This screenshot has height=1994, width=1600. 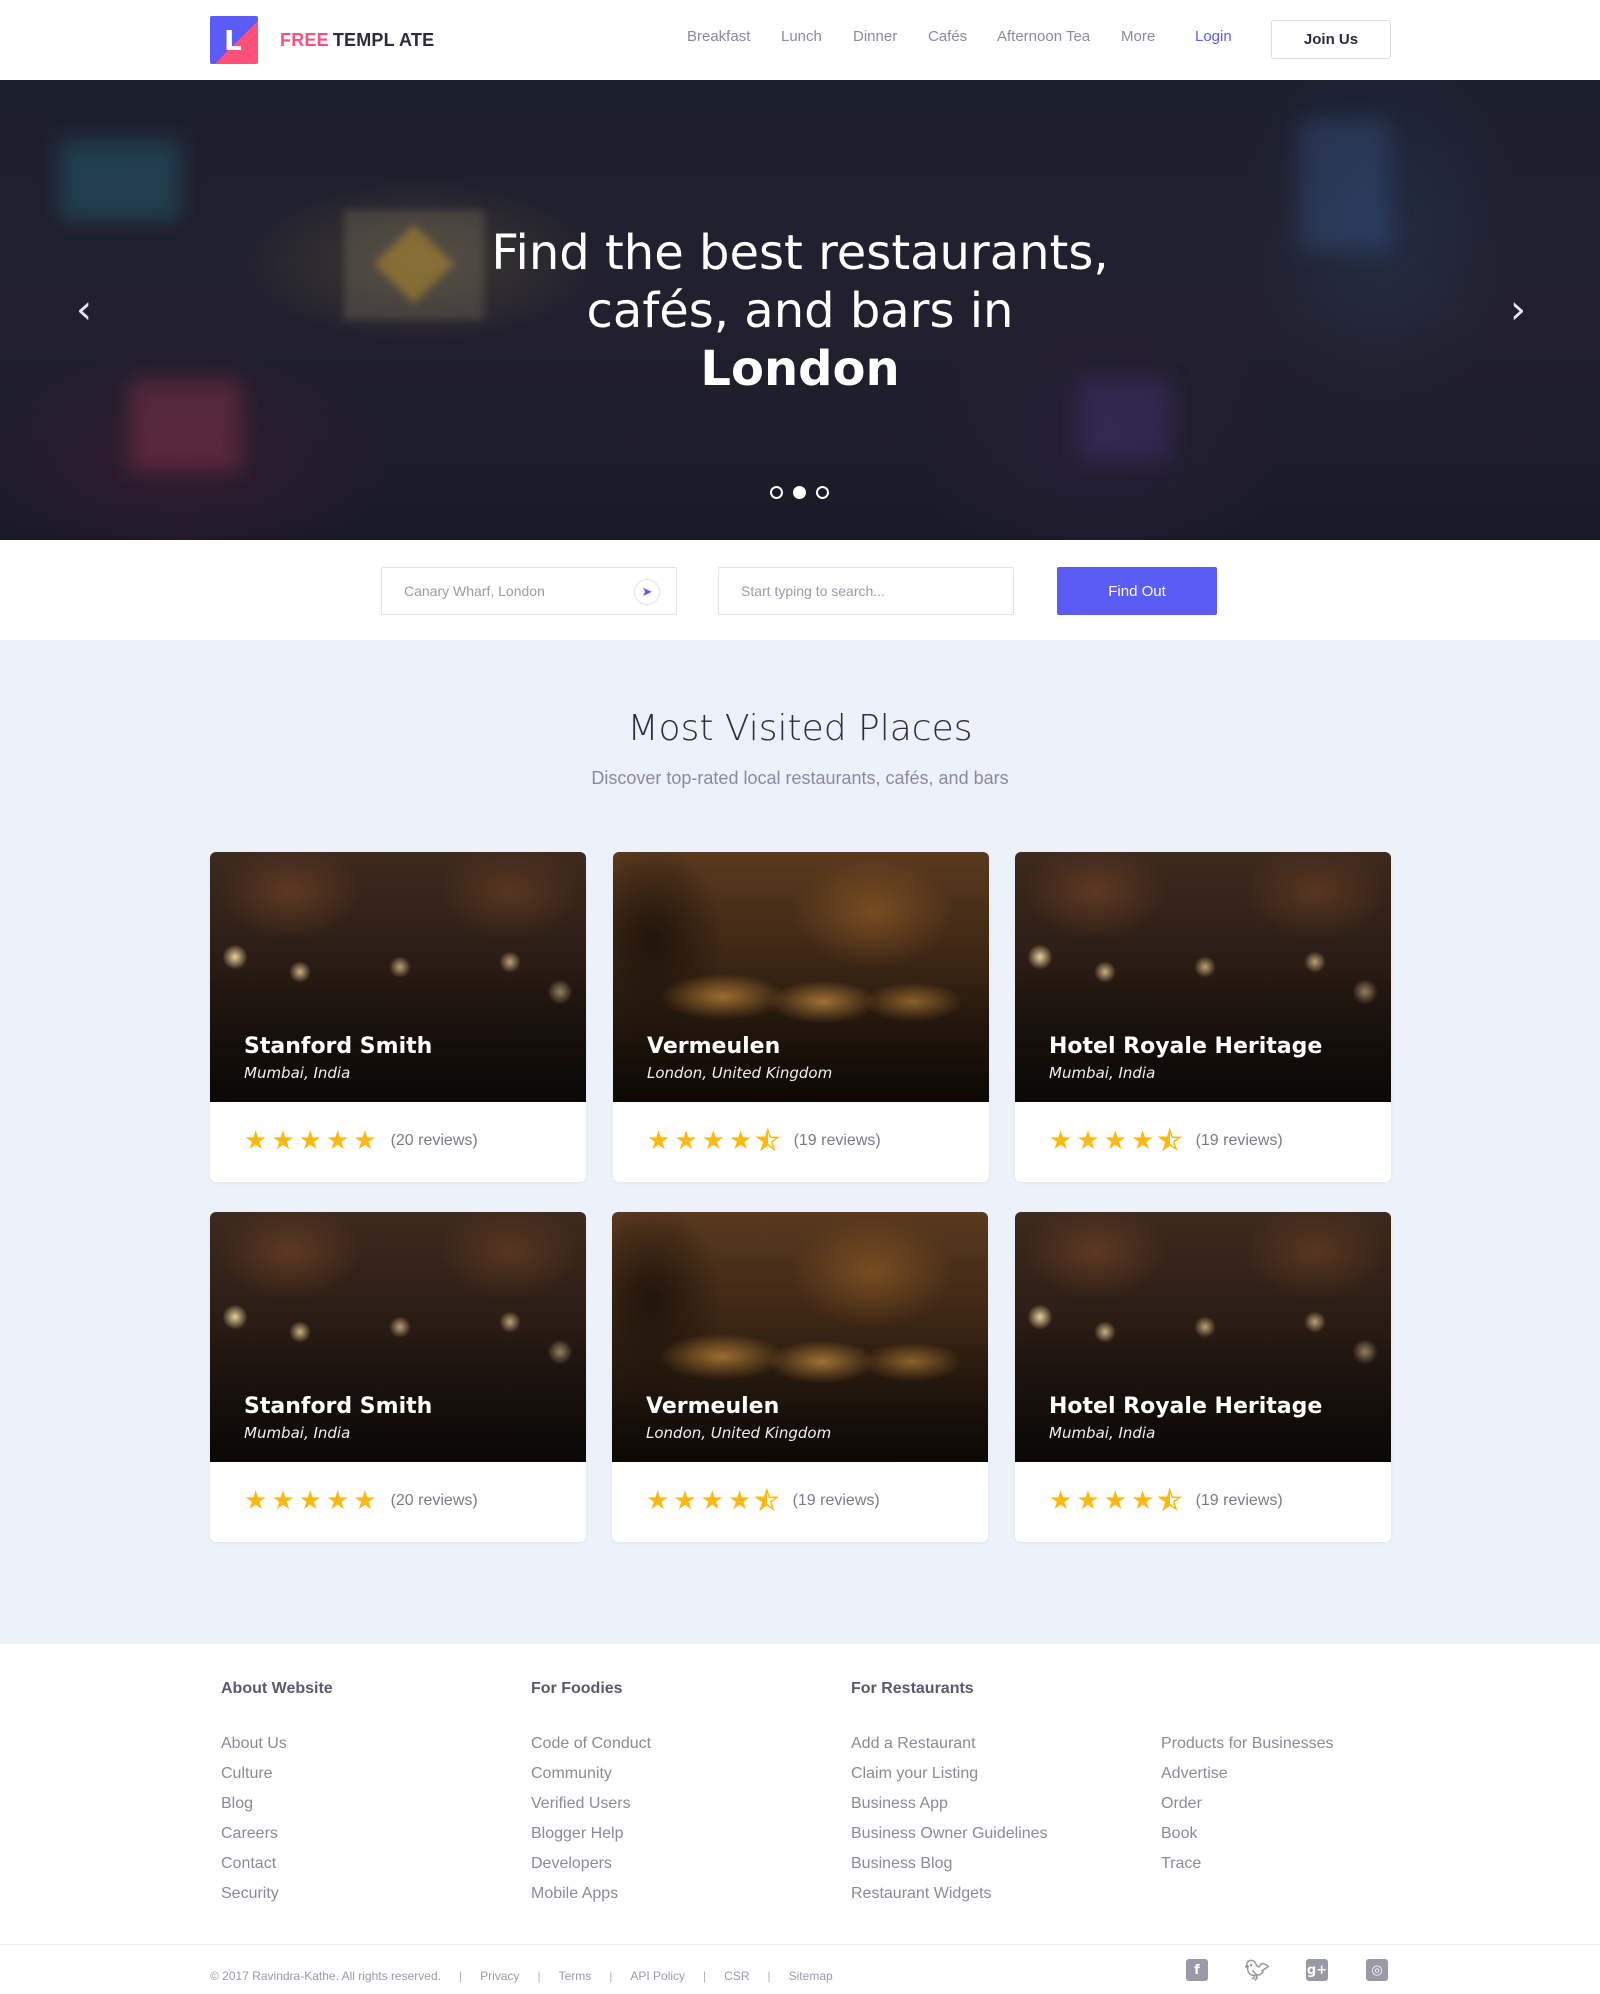 I want to click on carousel-dots, so click(x=799, y=492).